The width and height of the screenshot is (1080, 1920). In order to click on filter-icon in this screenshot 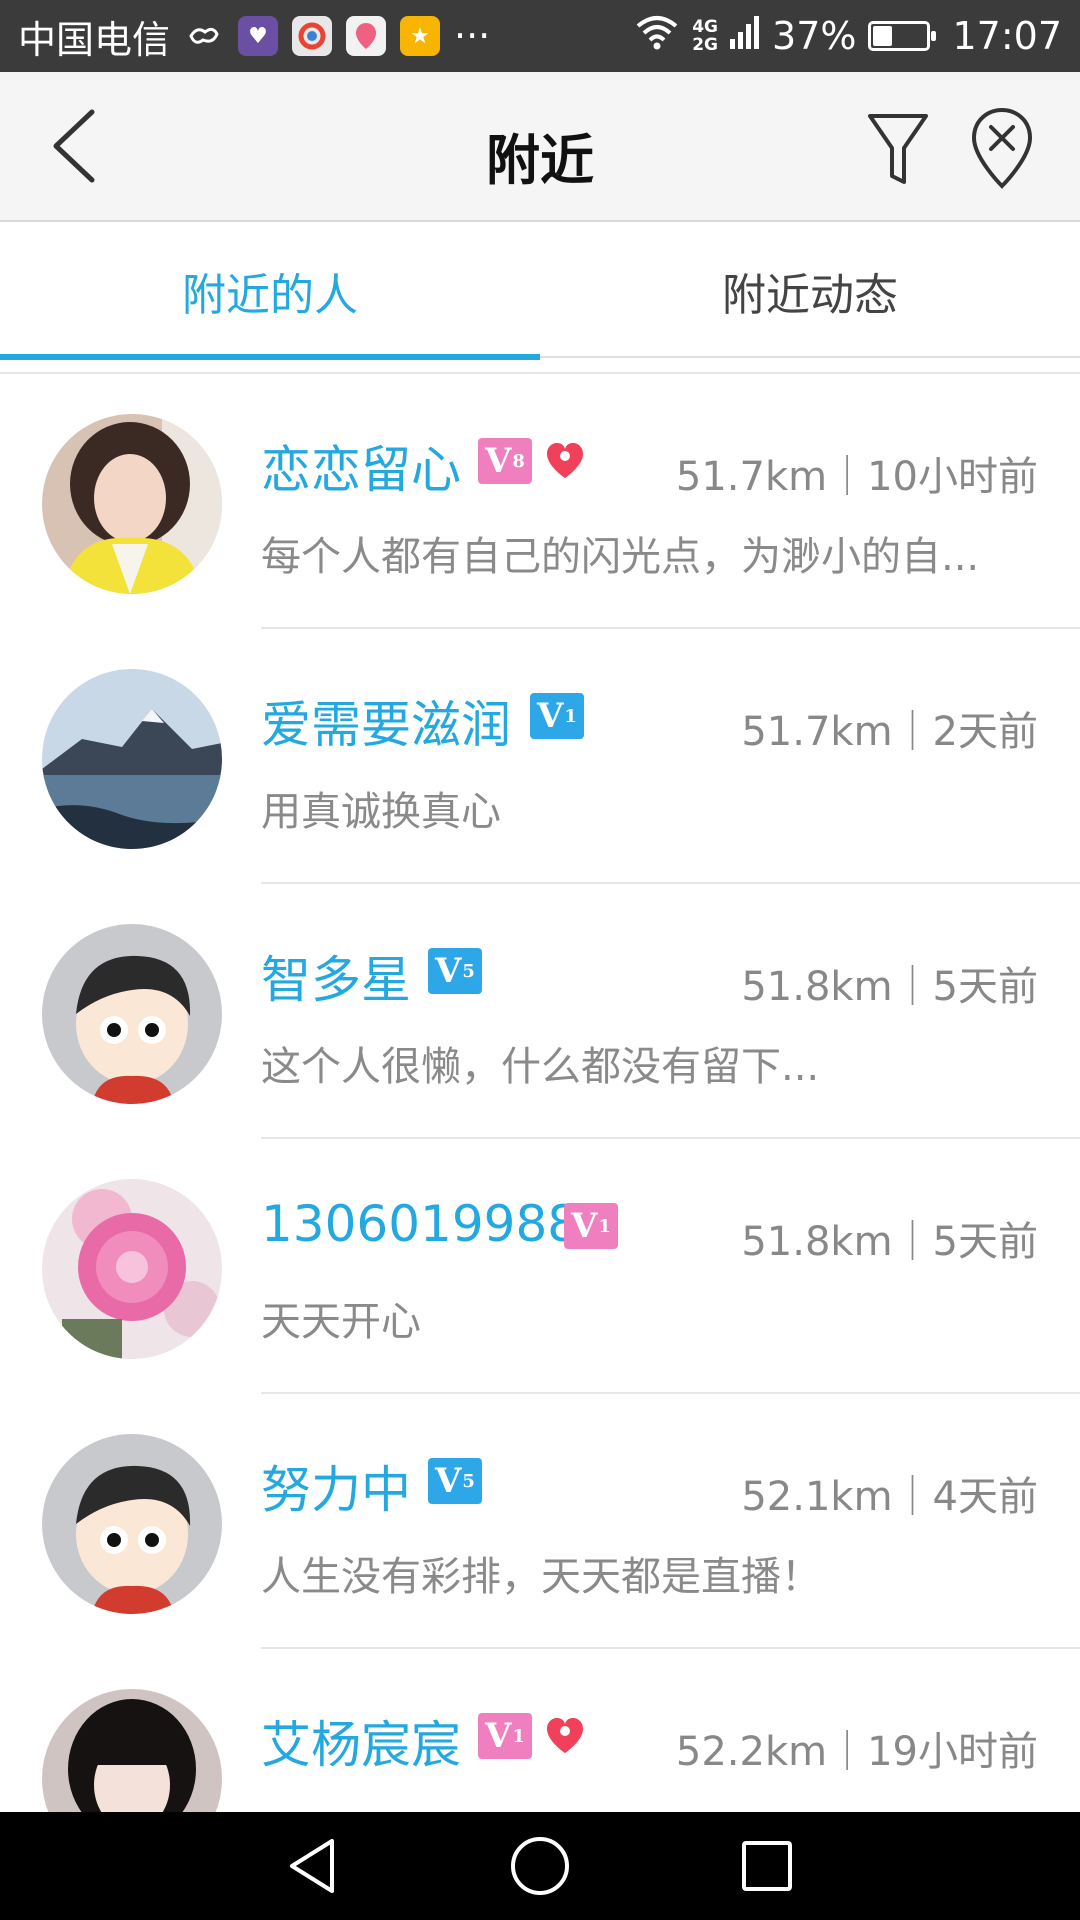, I will do `click(898, 149)`.